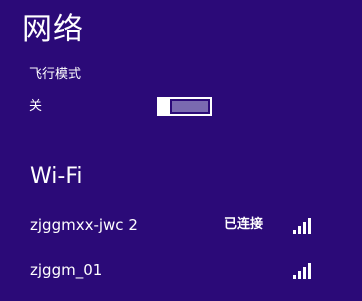 The height and width of the screenshot is (301, 362). I want to click on wifi-section-title: Wi-Fi, so click(56, 176).